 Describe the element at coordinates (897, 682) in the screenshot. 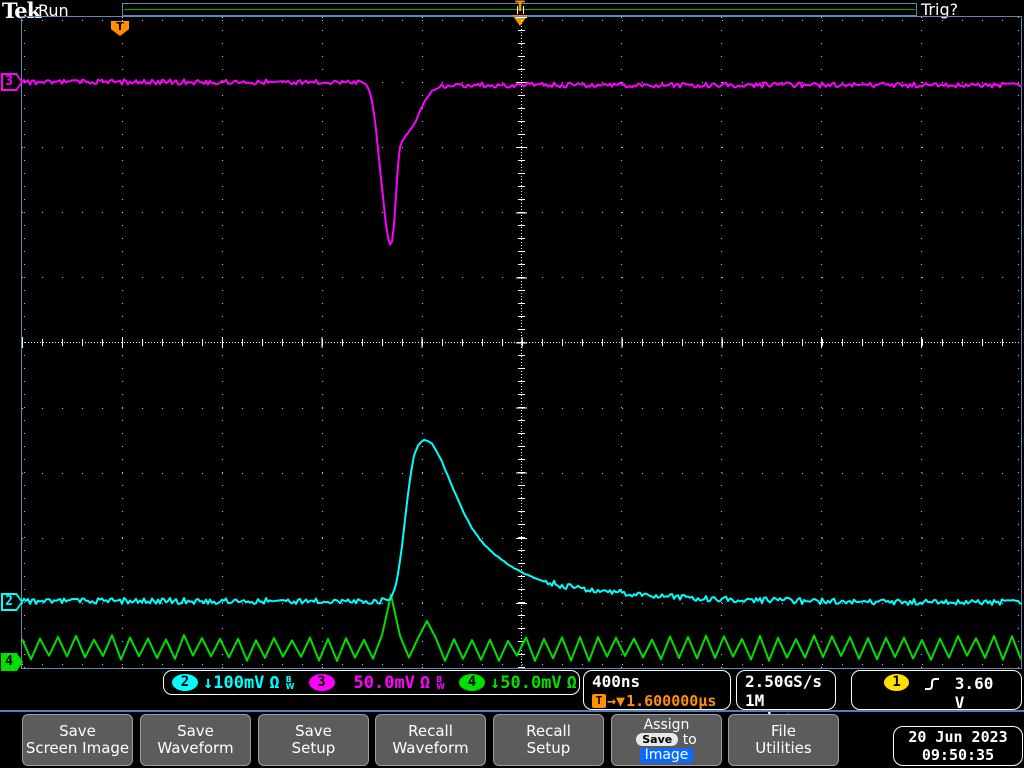

I see `trigger-source-badge: 1` at that location.